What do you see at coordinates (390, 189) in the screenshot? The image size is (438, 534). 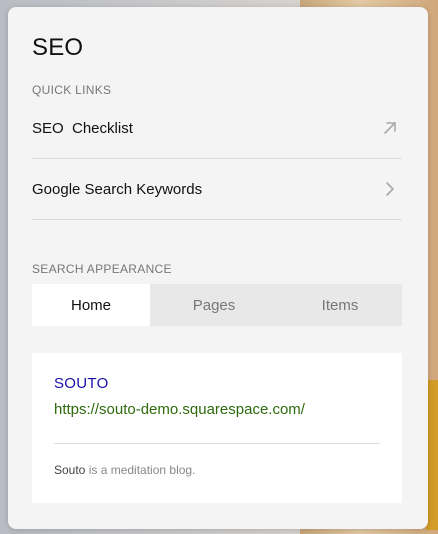 I see `chevron-right-icon` at bounding box center [390, 189].